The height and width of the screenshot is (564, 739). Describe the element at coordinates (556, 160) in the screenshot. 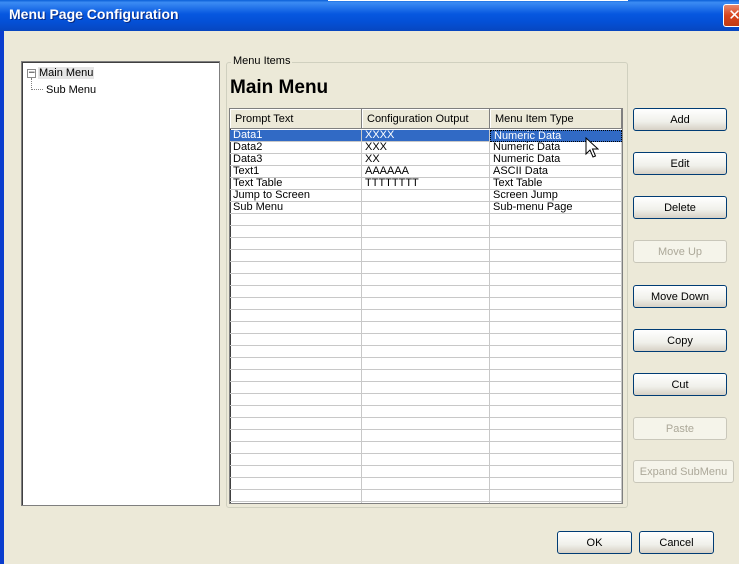

I see `table-cell: Numeric Data` at that location.